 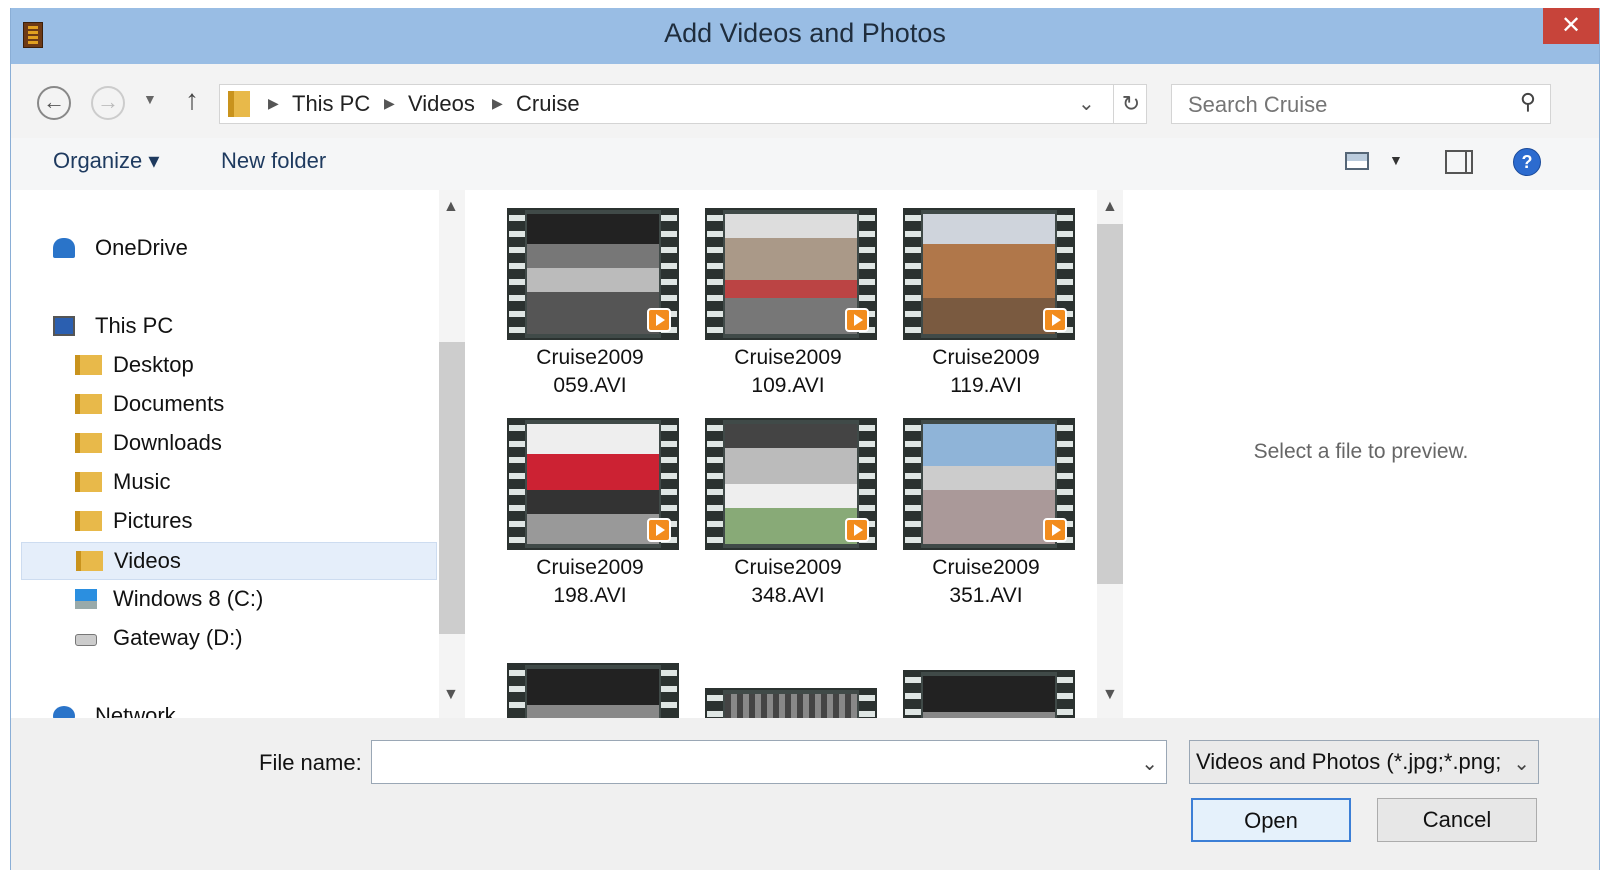 What do you see at coordinates (245, 365) in the screenshot?
I see `nav-item-desktop: Desktop` at bounding box center [245, 365].